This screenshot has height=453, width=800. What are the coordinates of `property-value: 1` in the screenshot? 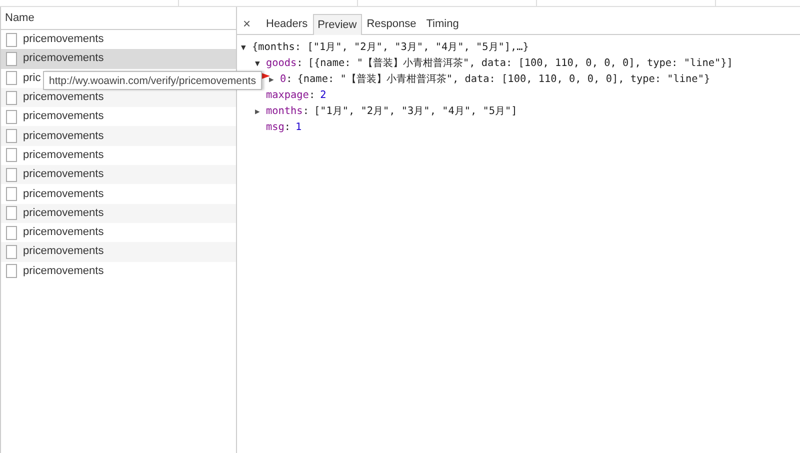 It's located at (299, 127).